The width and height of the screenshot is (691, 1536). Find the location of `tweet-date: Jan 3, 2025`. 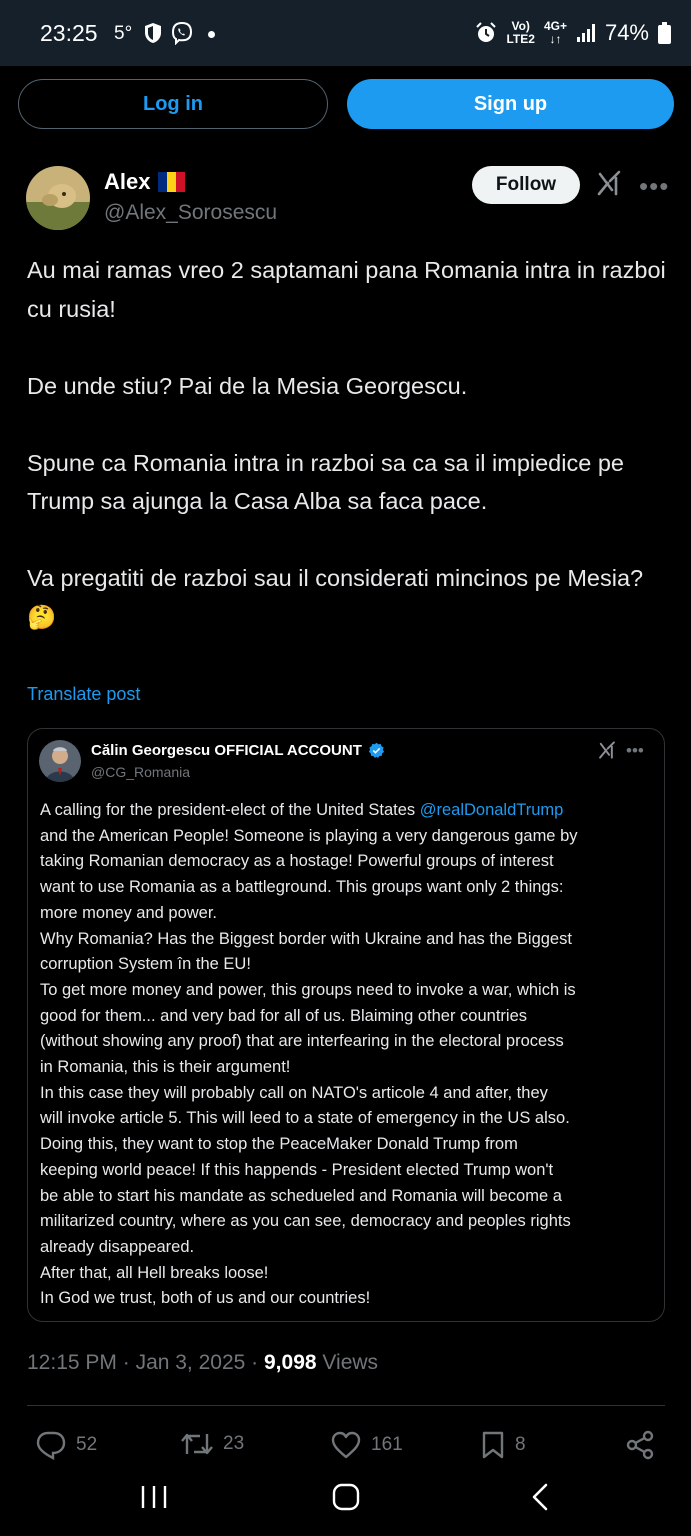

tweet-date: Jan 3, 2025 is located at coordinates (191, 1362).